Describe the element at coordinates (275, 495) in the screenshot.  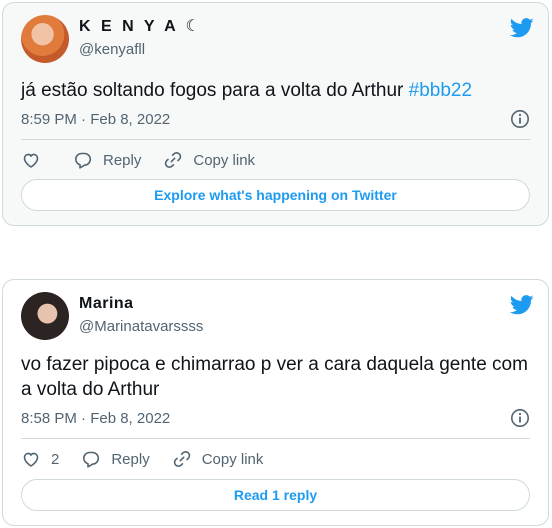
I see `read-replies-button: Read 1 reply` at that location.